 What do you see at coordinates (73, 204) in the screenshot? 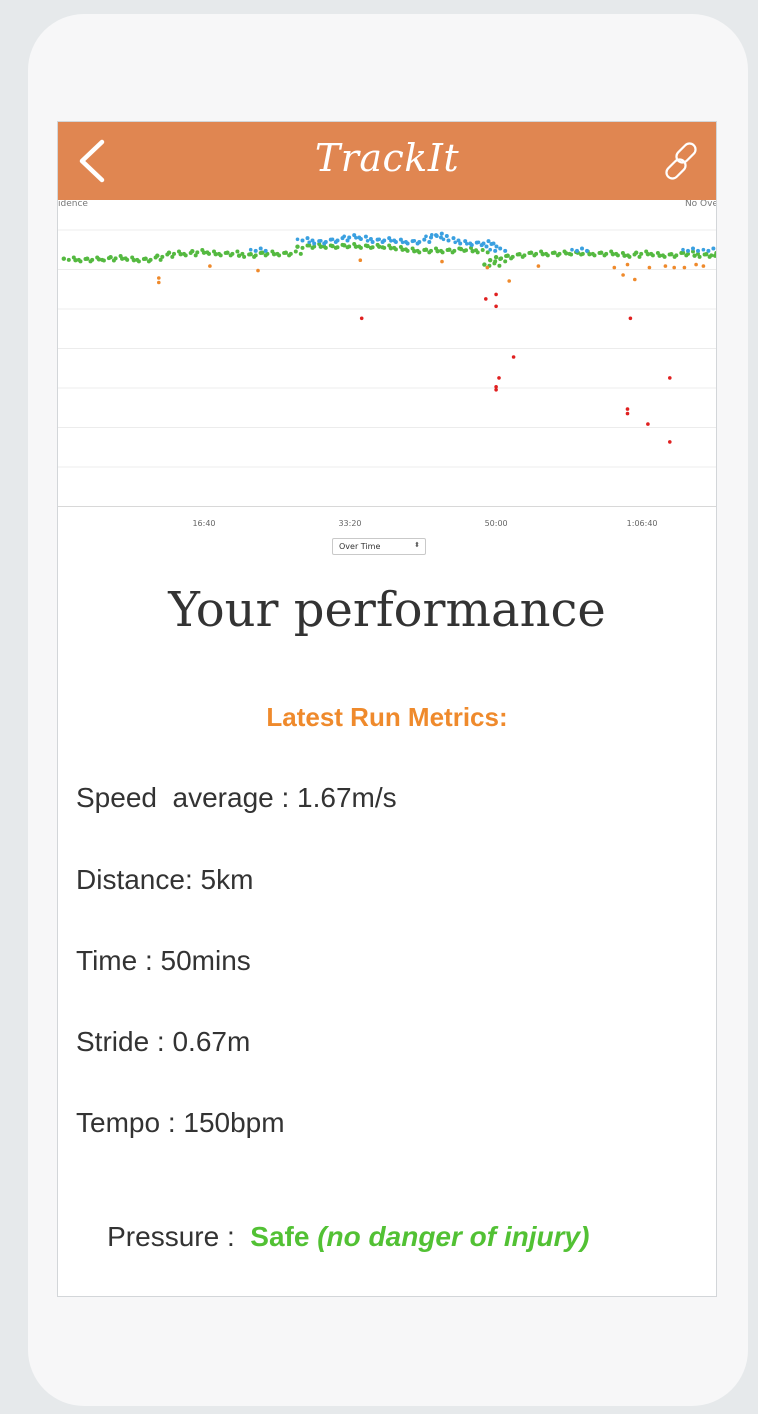
I see `corner-label-left: ıdence` at bounding box center [73, 204].